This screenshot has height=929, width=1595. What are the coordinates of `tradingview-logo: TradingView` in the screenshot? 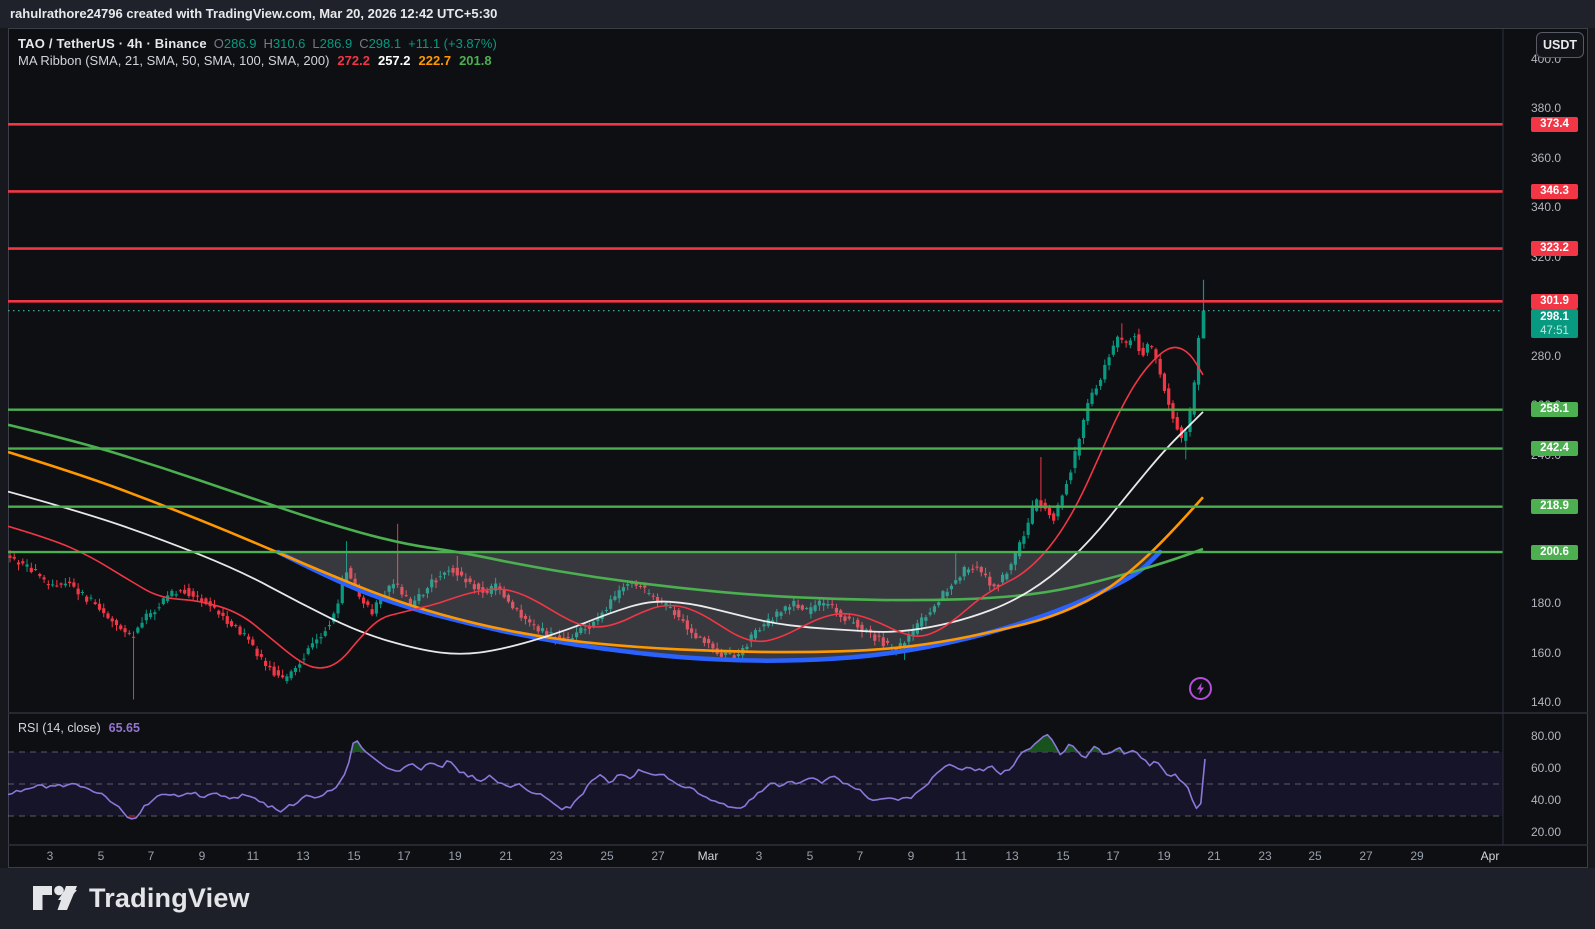 It's located at (141, 898).